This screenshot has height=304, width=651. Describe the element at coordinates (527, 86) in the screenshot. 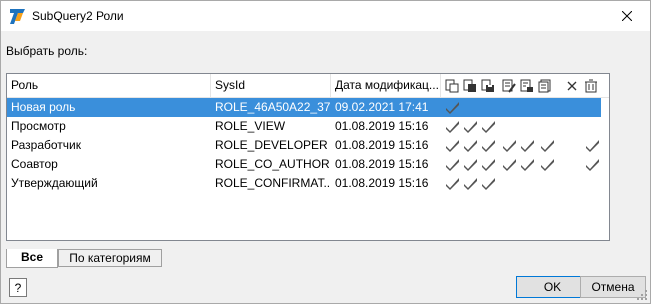

I see `perm-edit-all-icon` at that location.